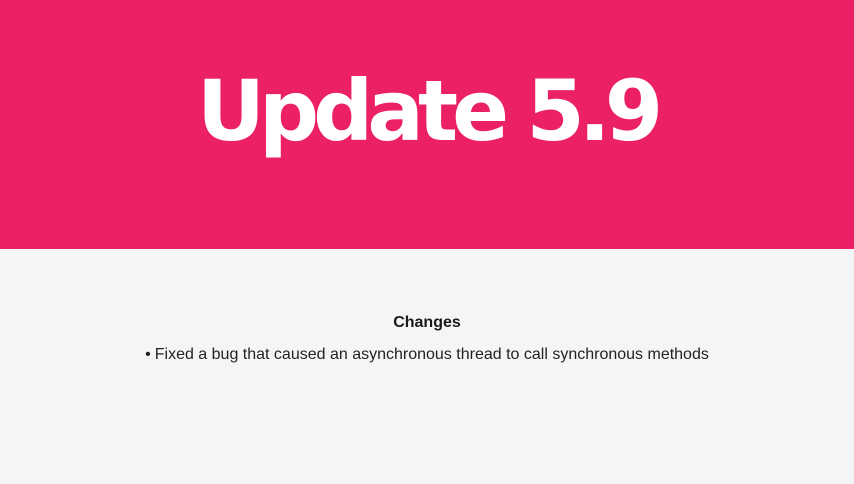 This screenshot has height=484, width=854. Describe the element at coordinates (429, 110) in the screenshot. I see `update-title: Update 5.9` at that location.